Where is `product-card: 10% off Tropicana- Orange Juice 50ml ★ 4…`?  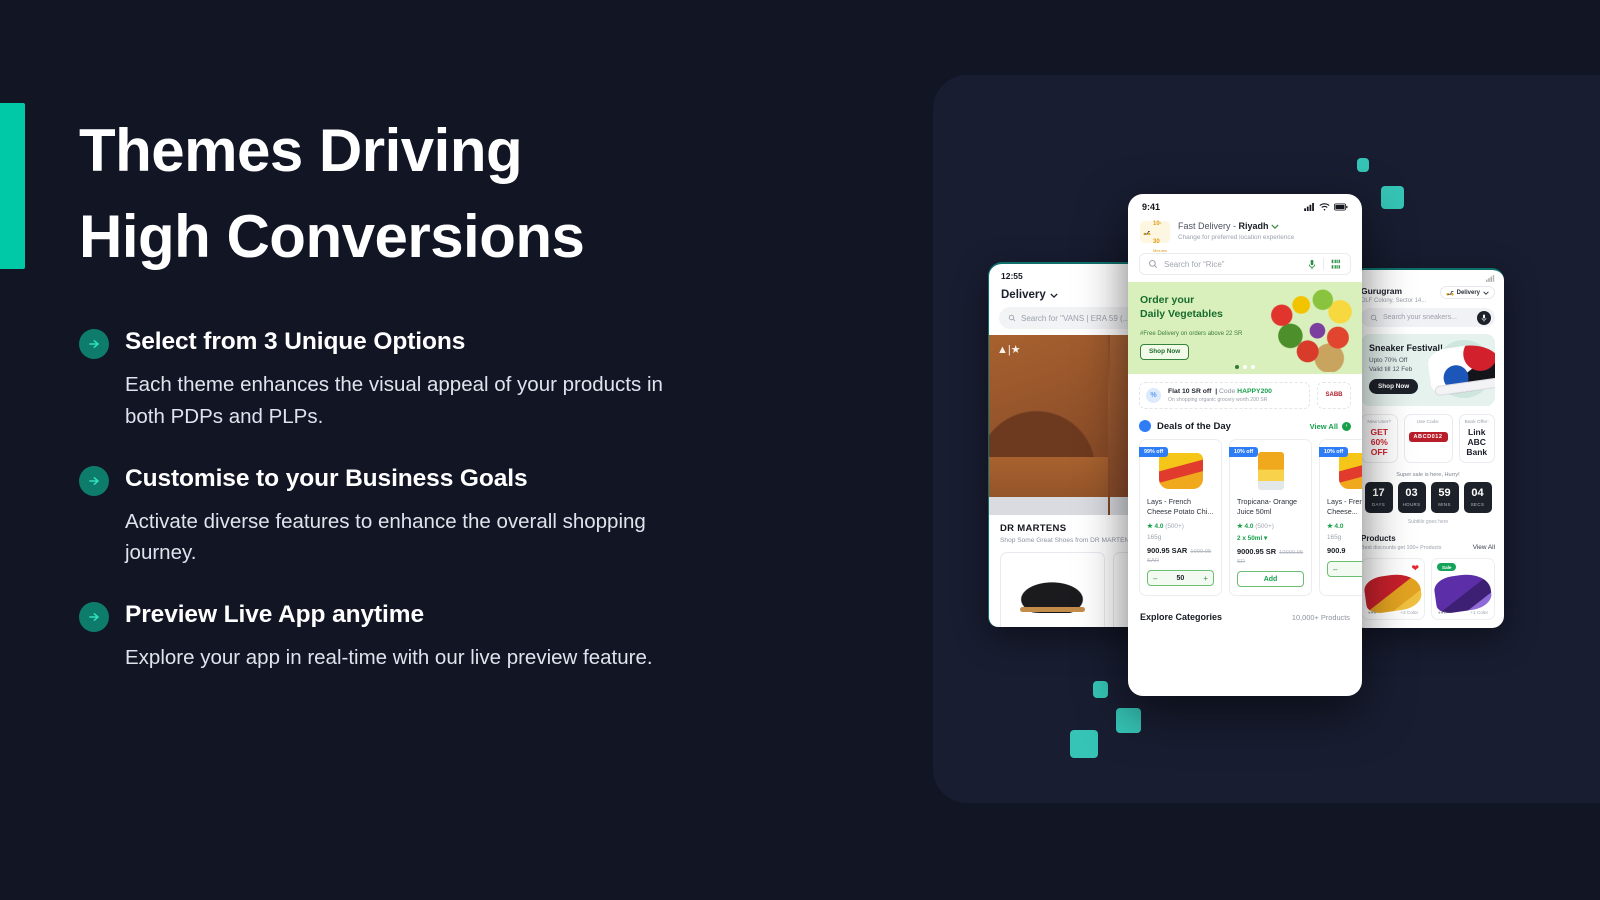 product-card: 10% off Tropicana- Orange Juice 50ml ★ 4… is located at coordinates (1270, 518).